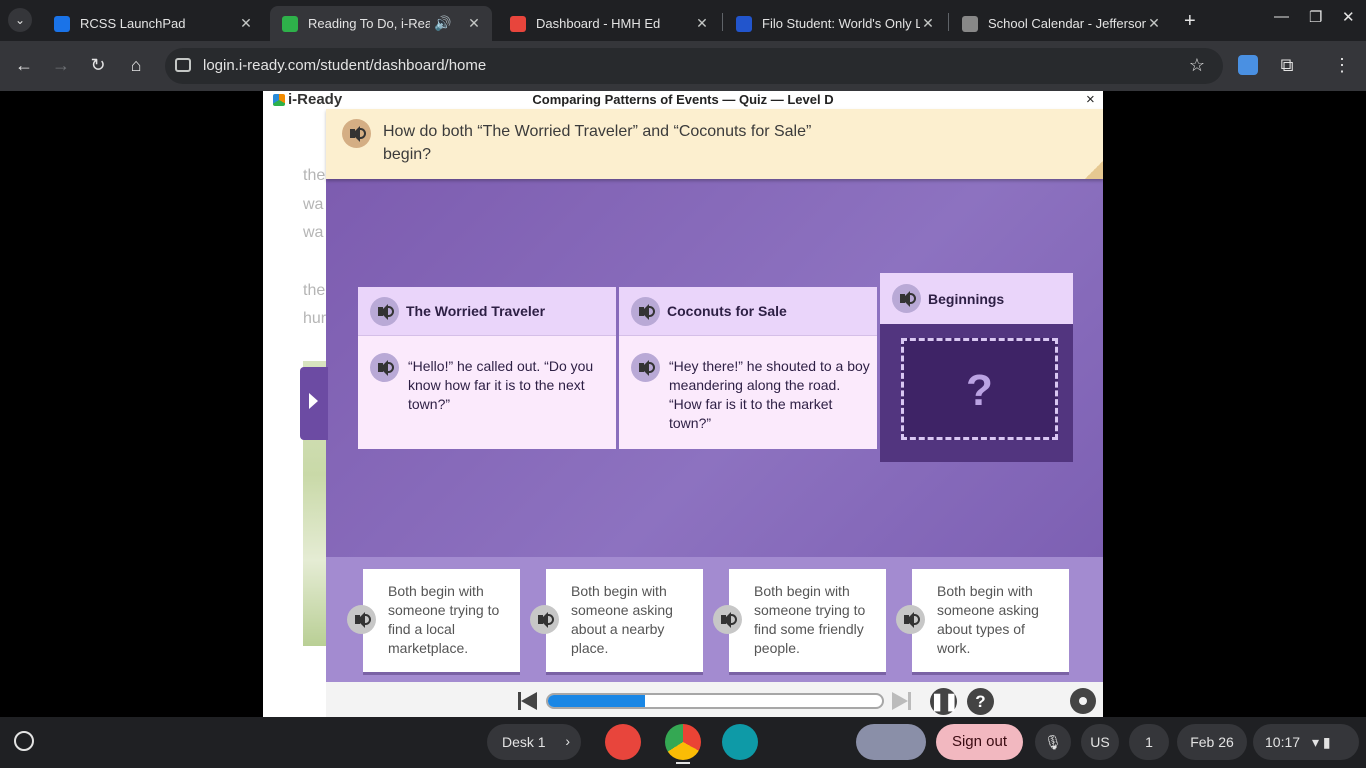  What do you see at coordinates (1094, 170) in the screenshot?
I see `page-fold` at bounding box center [1094, 170].